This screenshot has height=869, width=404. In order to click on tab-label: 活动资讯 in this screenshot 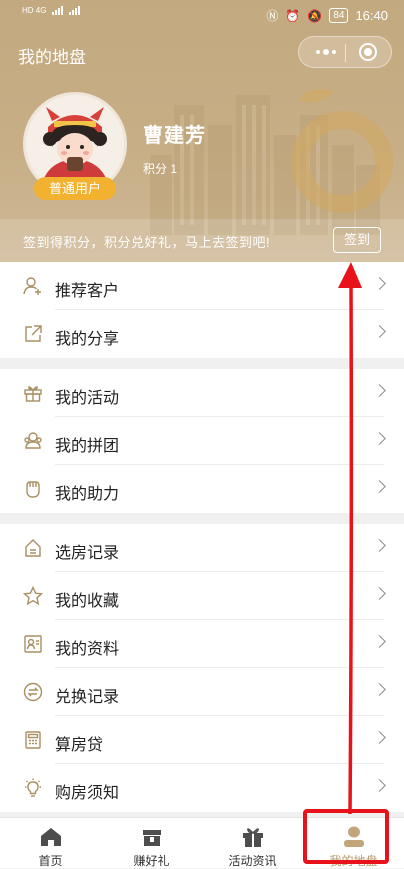, I will do `click(252, 861)`.